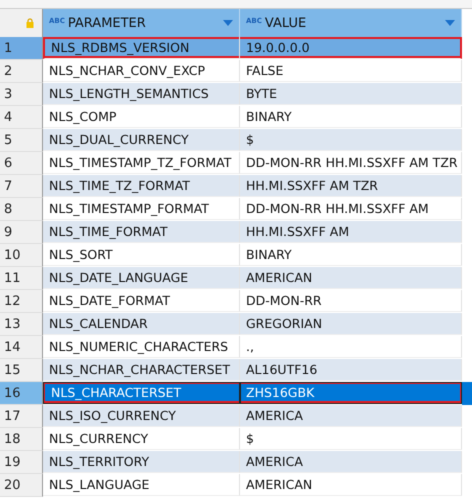 The image size is (472, 501). Describe the element at coordinates (21, 71) in the screenshot. I see `row-number: 2` at that location.